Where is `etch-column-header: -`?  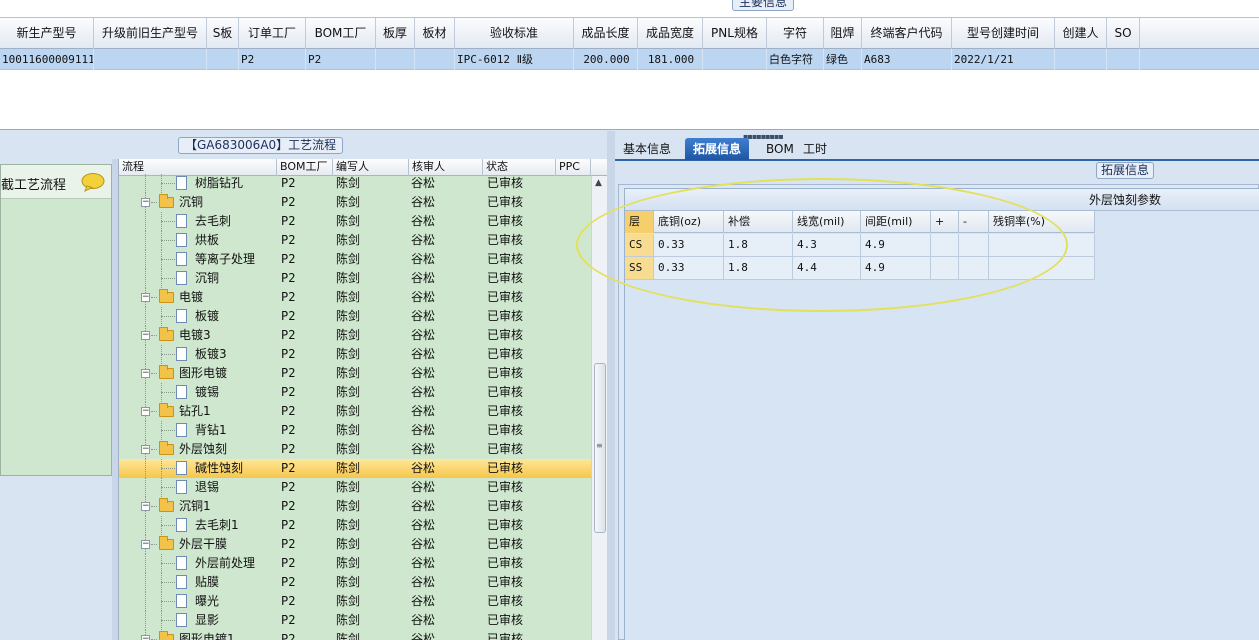
etch-column-header: - is located at coordinates (974, 222).